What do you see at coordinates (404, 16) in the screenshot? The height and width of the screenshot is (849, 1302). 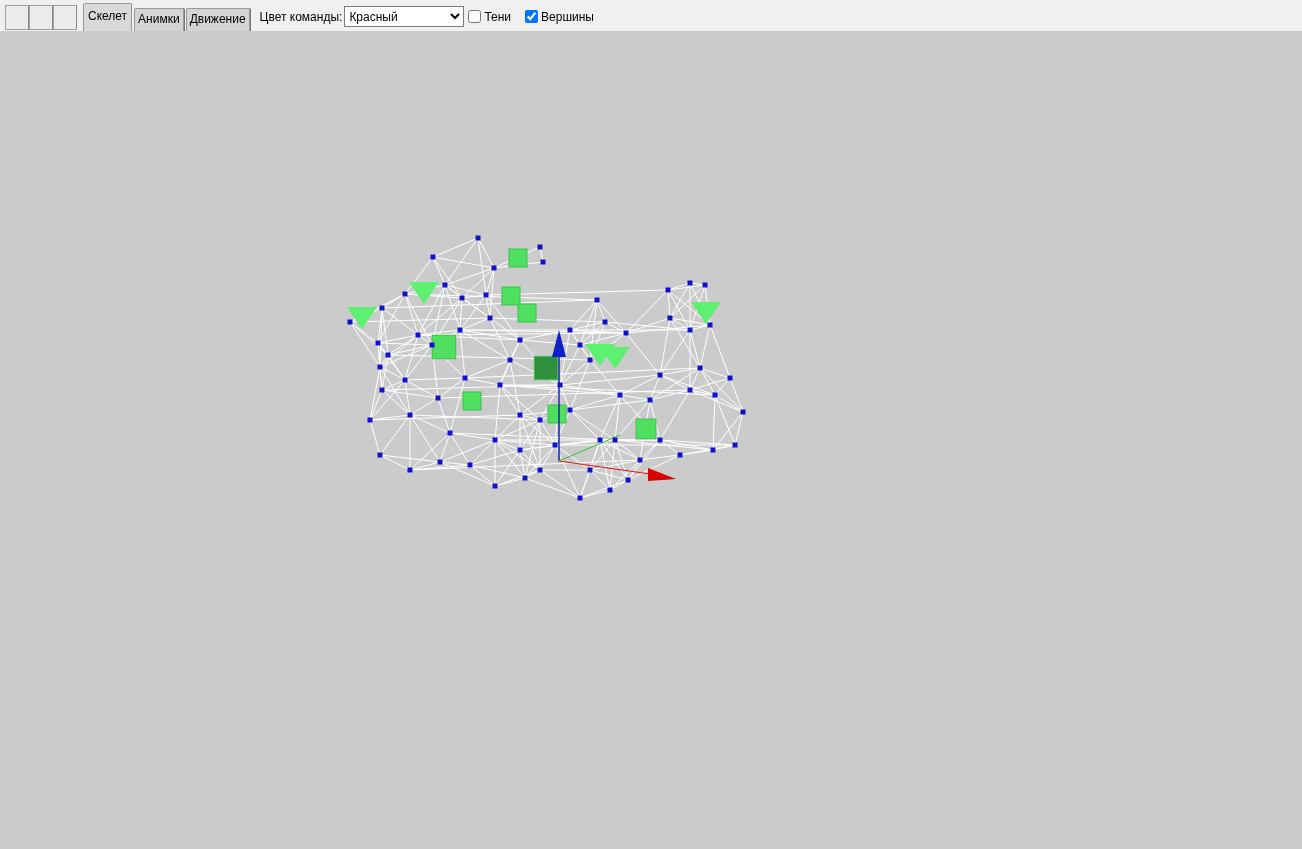 I see `team-color-dropdown: Красный` at bounding box center [404, 16].